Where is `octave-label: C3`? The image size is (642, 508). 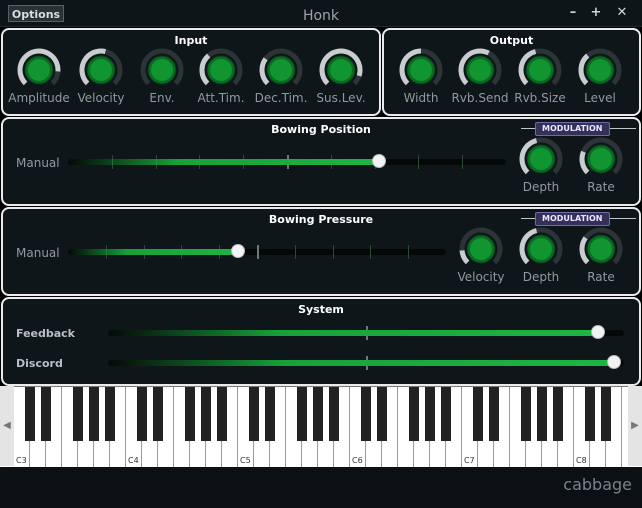 octave-label: C3 is located at coordinates (21, 460).